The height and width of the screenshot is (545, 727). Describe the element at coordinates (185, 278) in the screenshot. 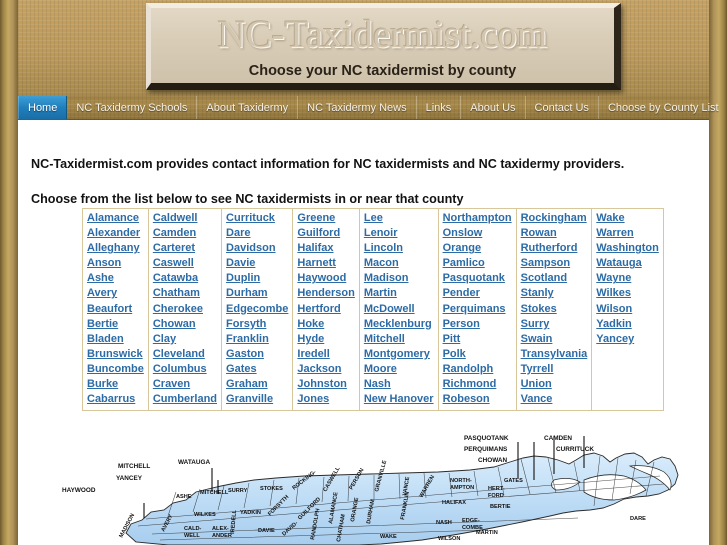

I see `county-link-catawba: Catawba` at that location.